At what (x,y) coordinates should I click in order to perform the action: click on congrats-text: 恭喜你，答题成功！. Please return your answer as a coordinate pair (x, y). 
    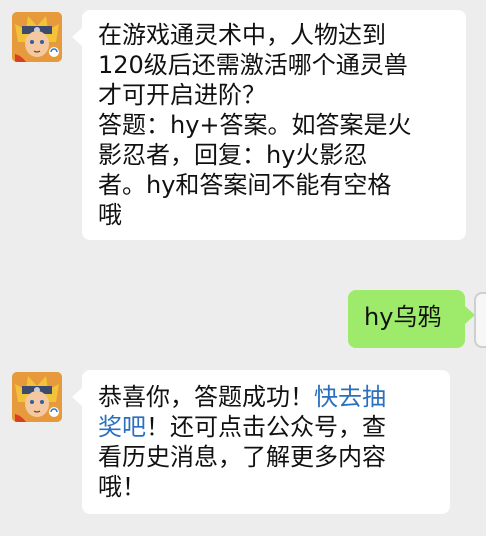
    Looking at the image, I should click on (206, 397).